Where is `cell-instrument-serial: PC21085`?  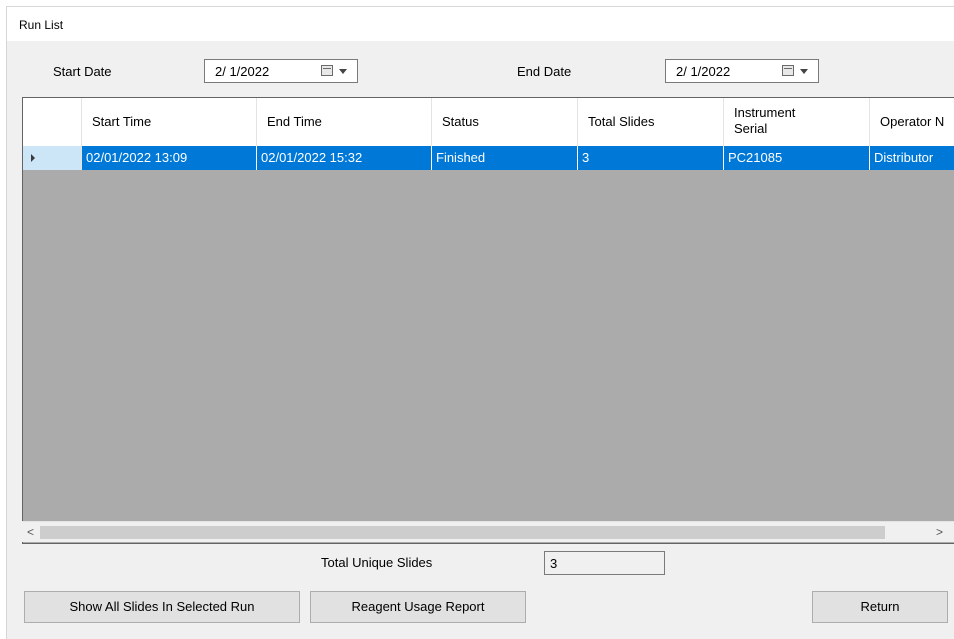 cell-instrument-serial: PC21085 is located at coordinates (797, 158).